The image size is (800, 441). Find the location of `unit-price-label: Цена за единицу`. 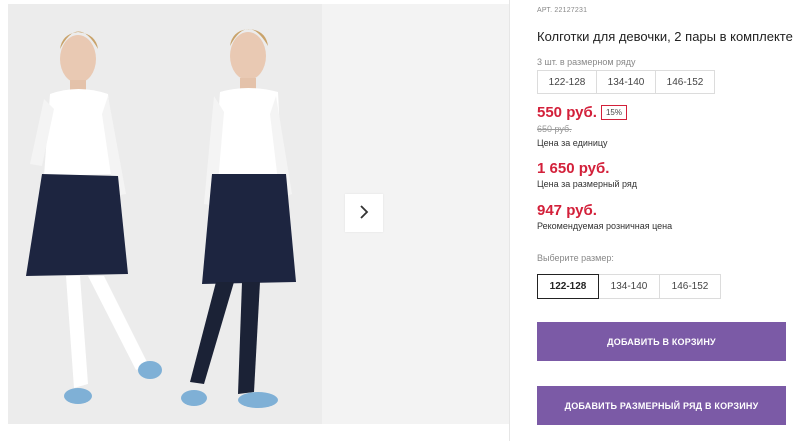

unit-price-label: Цена за единицу is located at coordinates (572, 143).